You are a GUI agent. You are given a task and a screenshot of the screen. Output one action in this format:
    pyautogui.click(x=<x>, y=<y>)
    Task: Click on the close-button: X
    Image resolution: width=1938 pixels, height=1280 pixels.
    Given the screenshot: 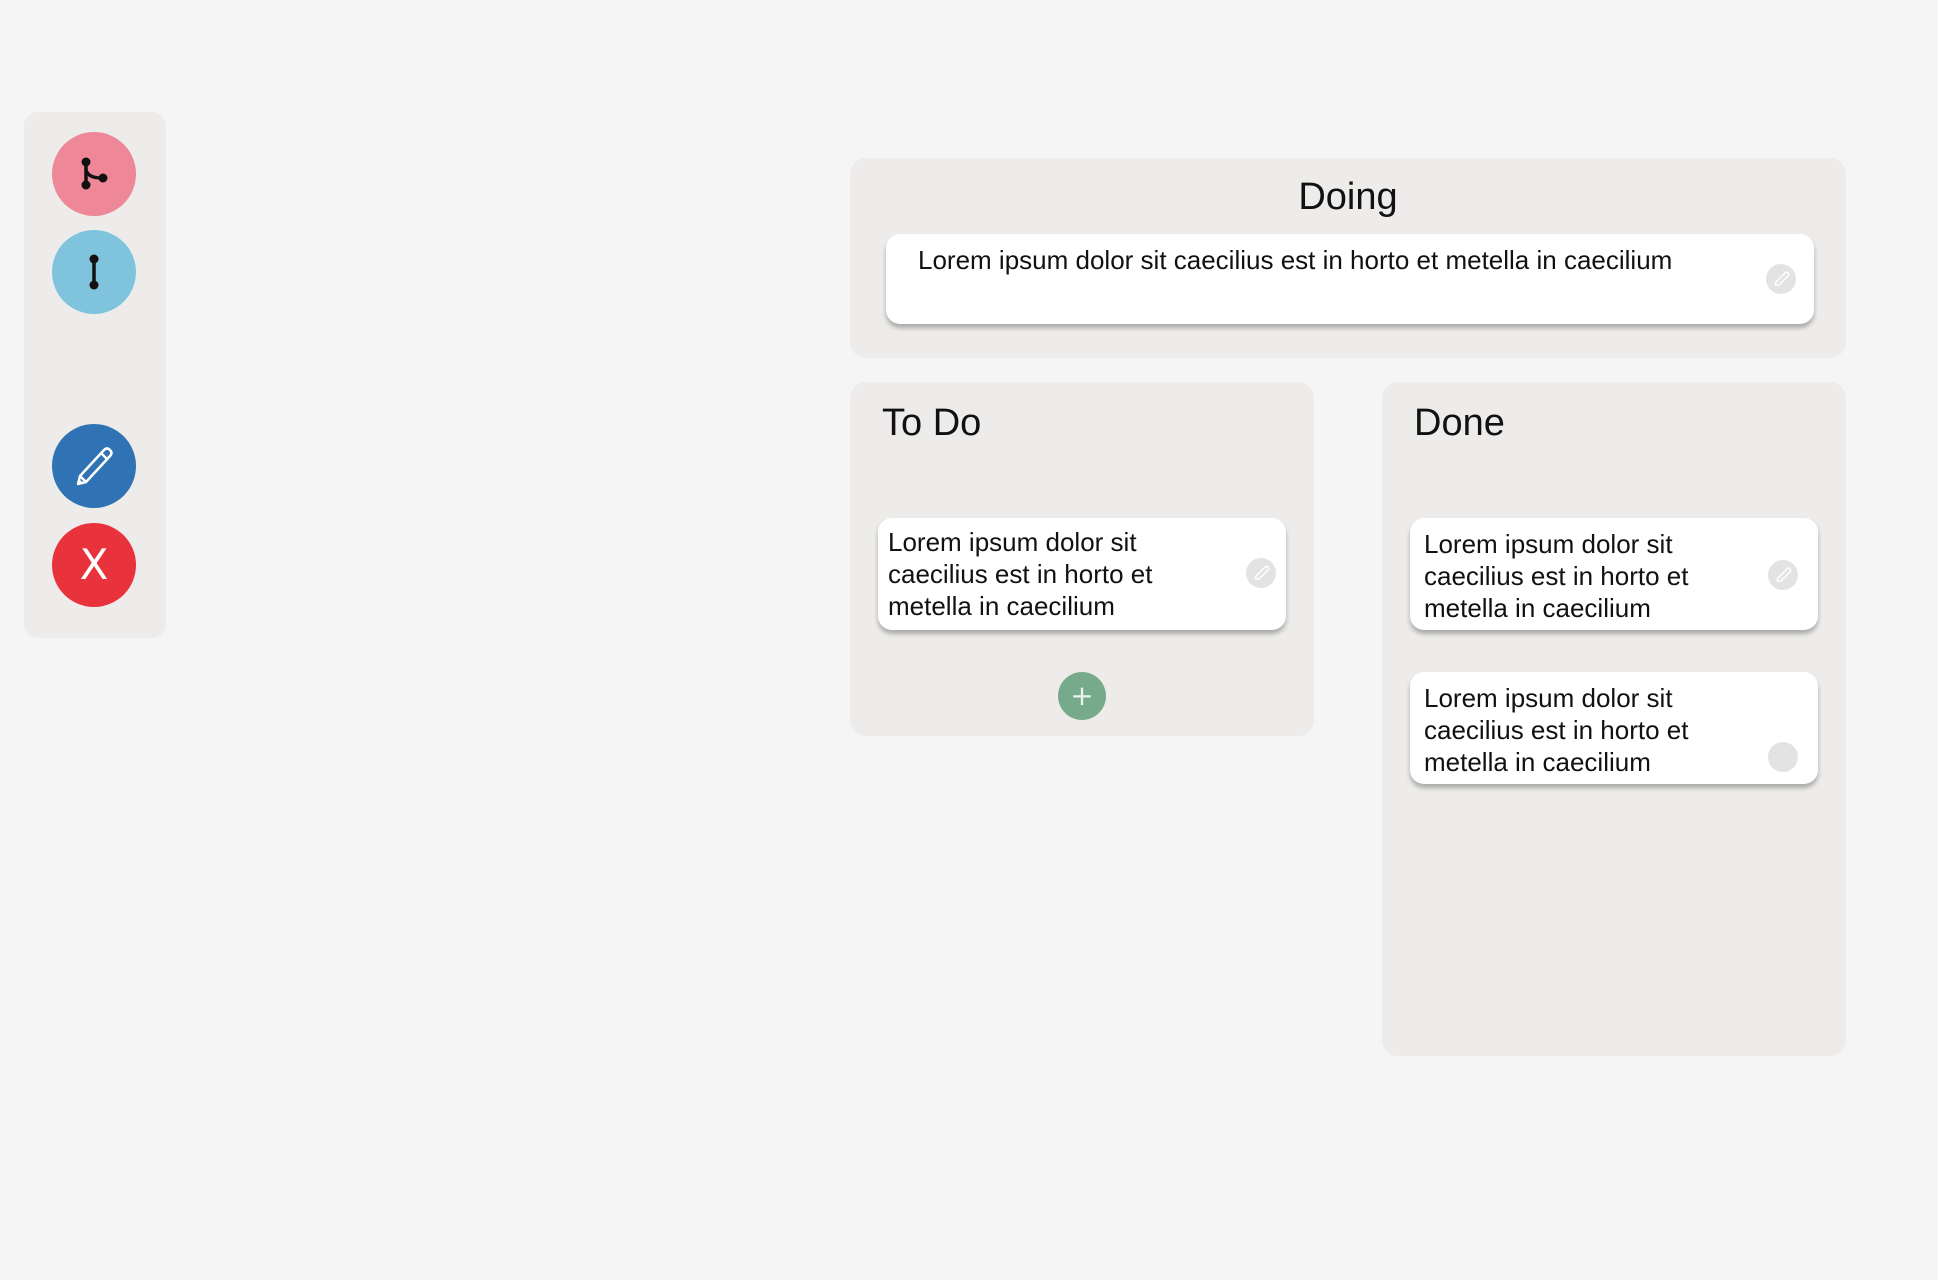 What is the action you would take?
    pyautogui.click(x=94, y=565)
    